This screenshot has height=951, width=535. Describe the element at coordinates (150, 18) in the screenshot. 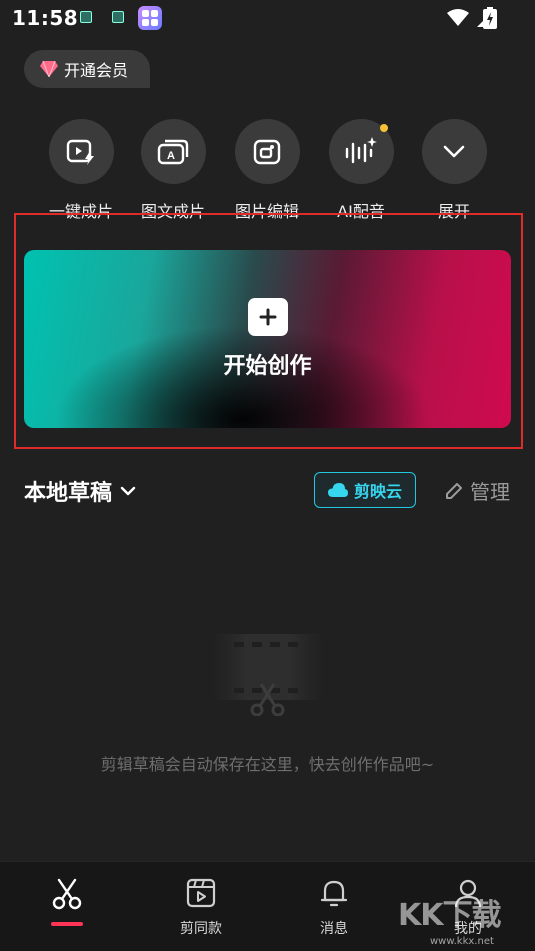

I see `app-notification-icon` at that location.